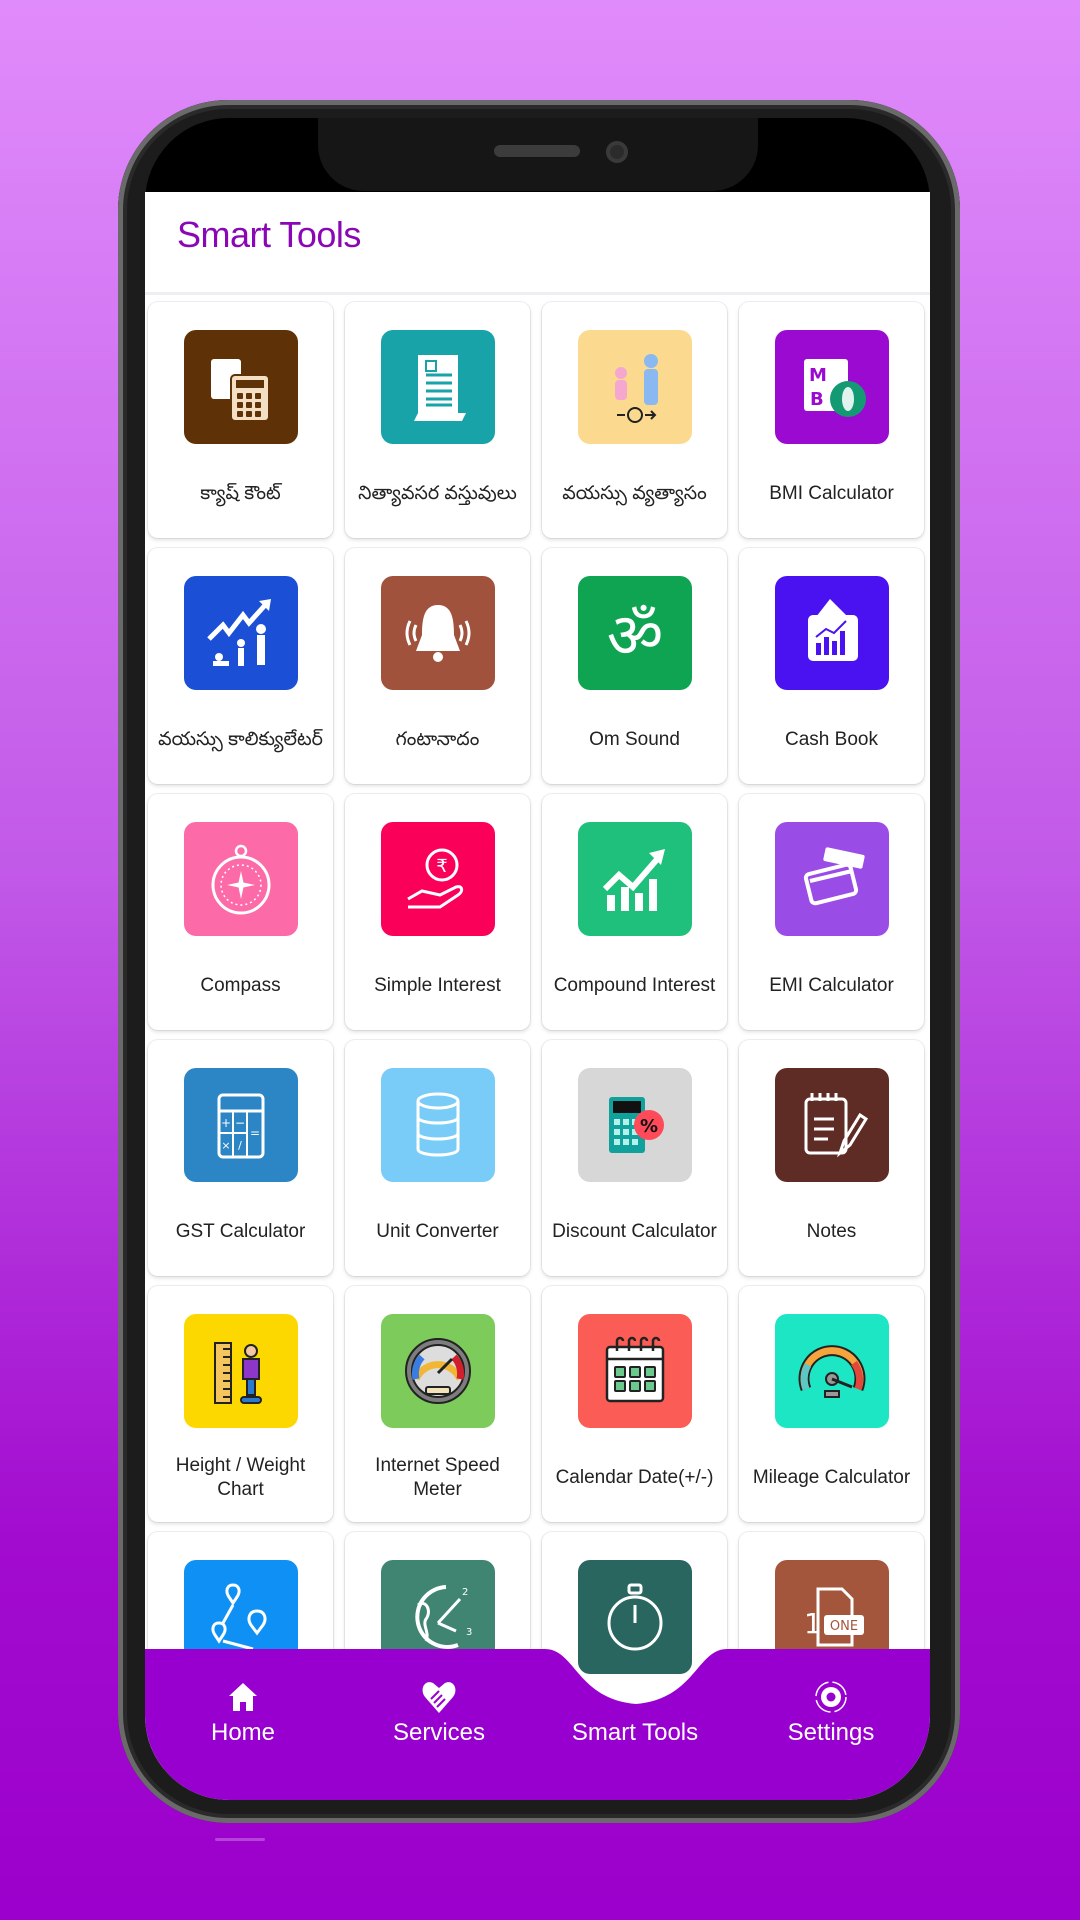  I want to click on database-icon, so click(438, 1125).